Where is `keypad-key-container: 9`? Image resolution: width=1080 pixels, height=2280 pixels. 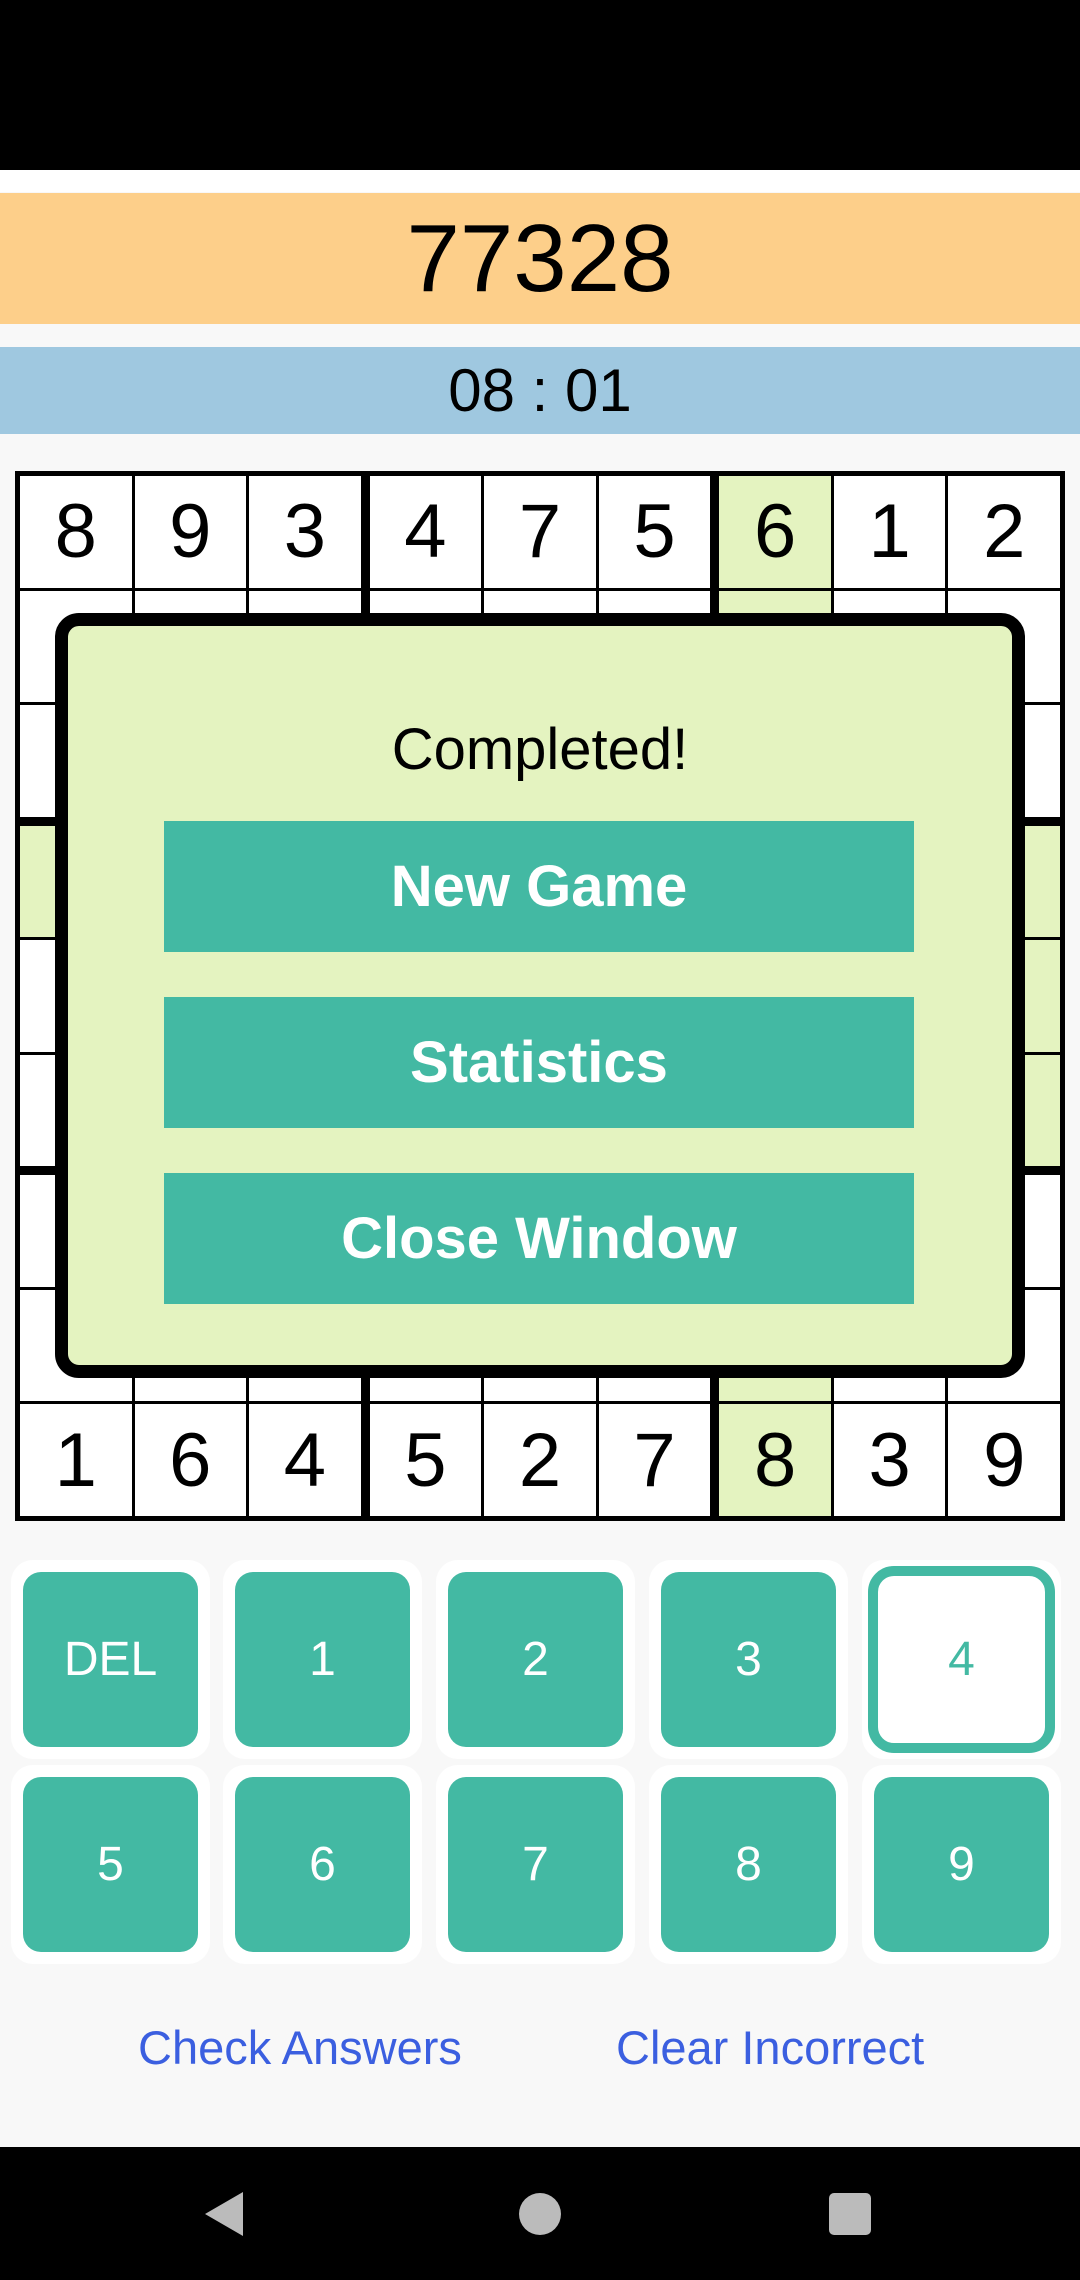 keypad-key-container: 9 is located at coordinates (961, 1864).